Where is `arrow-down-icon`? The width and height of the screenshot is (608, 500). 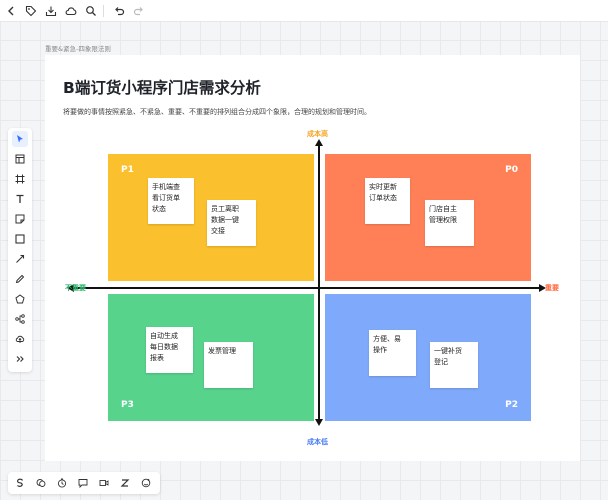 arrow-down-icon is located at coordinates (319, 422).